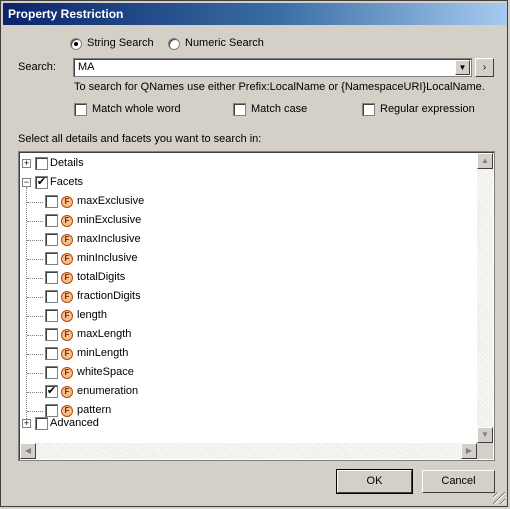  I want to click on facet-label: enumeration, so click(107, 391).